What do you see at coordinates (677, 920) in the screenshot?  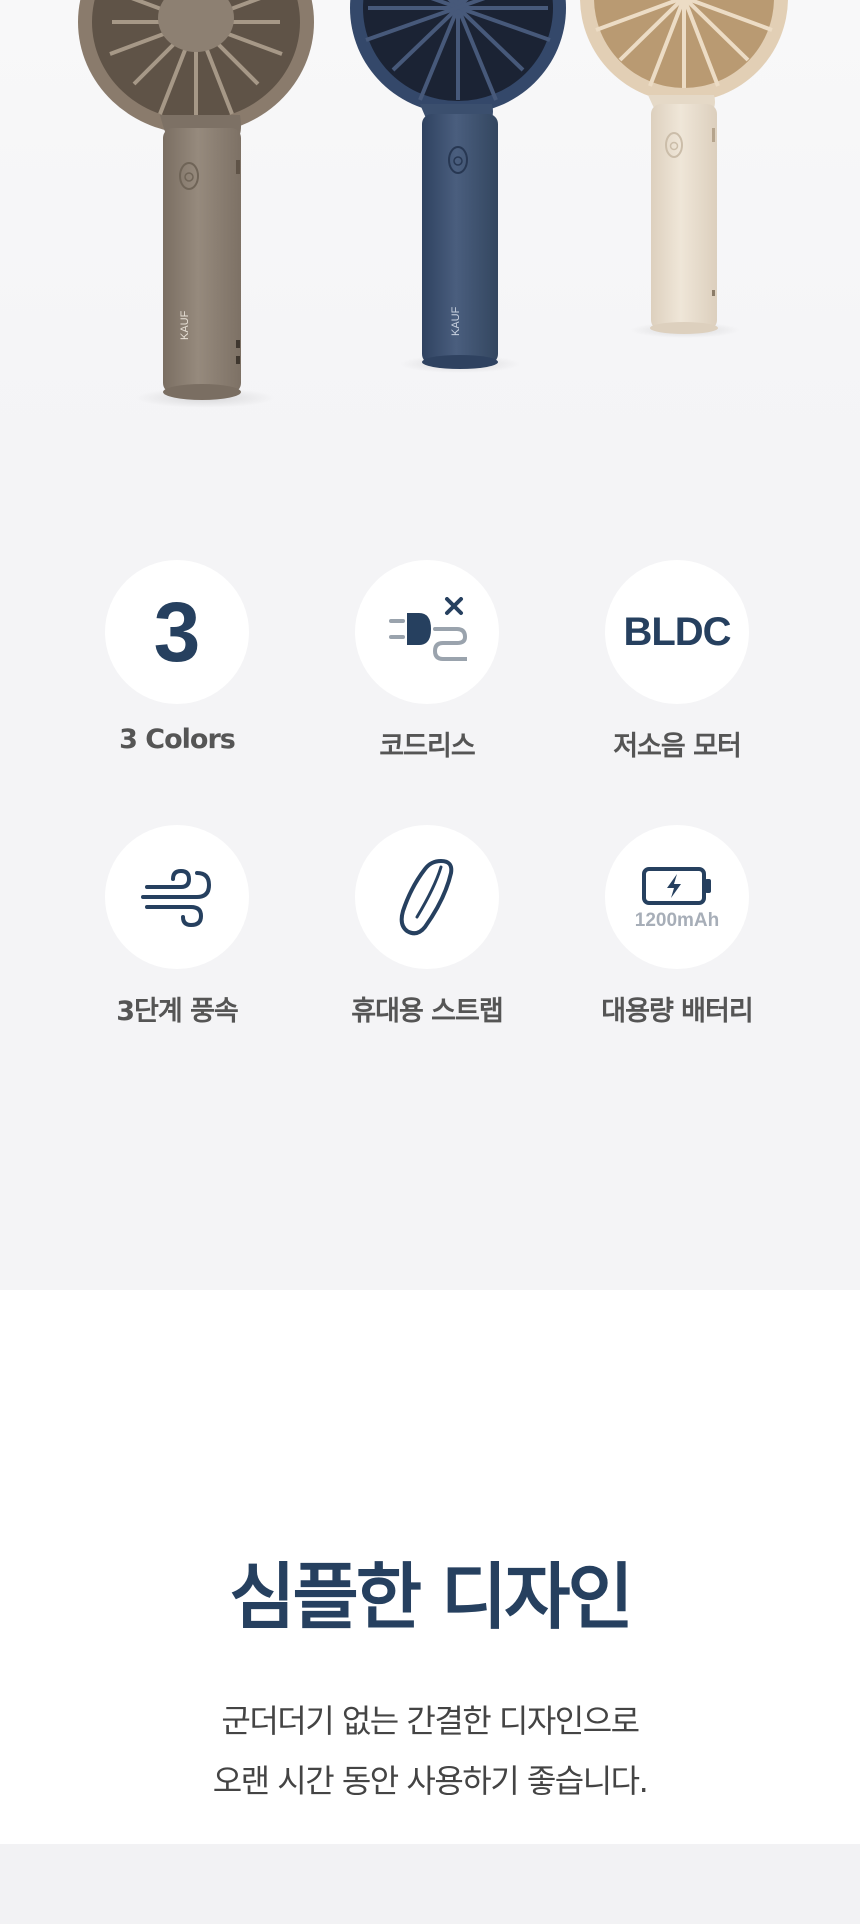 I see `battery-capacity-text: 1200mAh` at bounding box center [677, 920].